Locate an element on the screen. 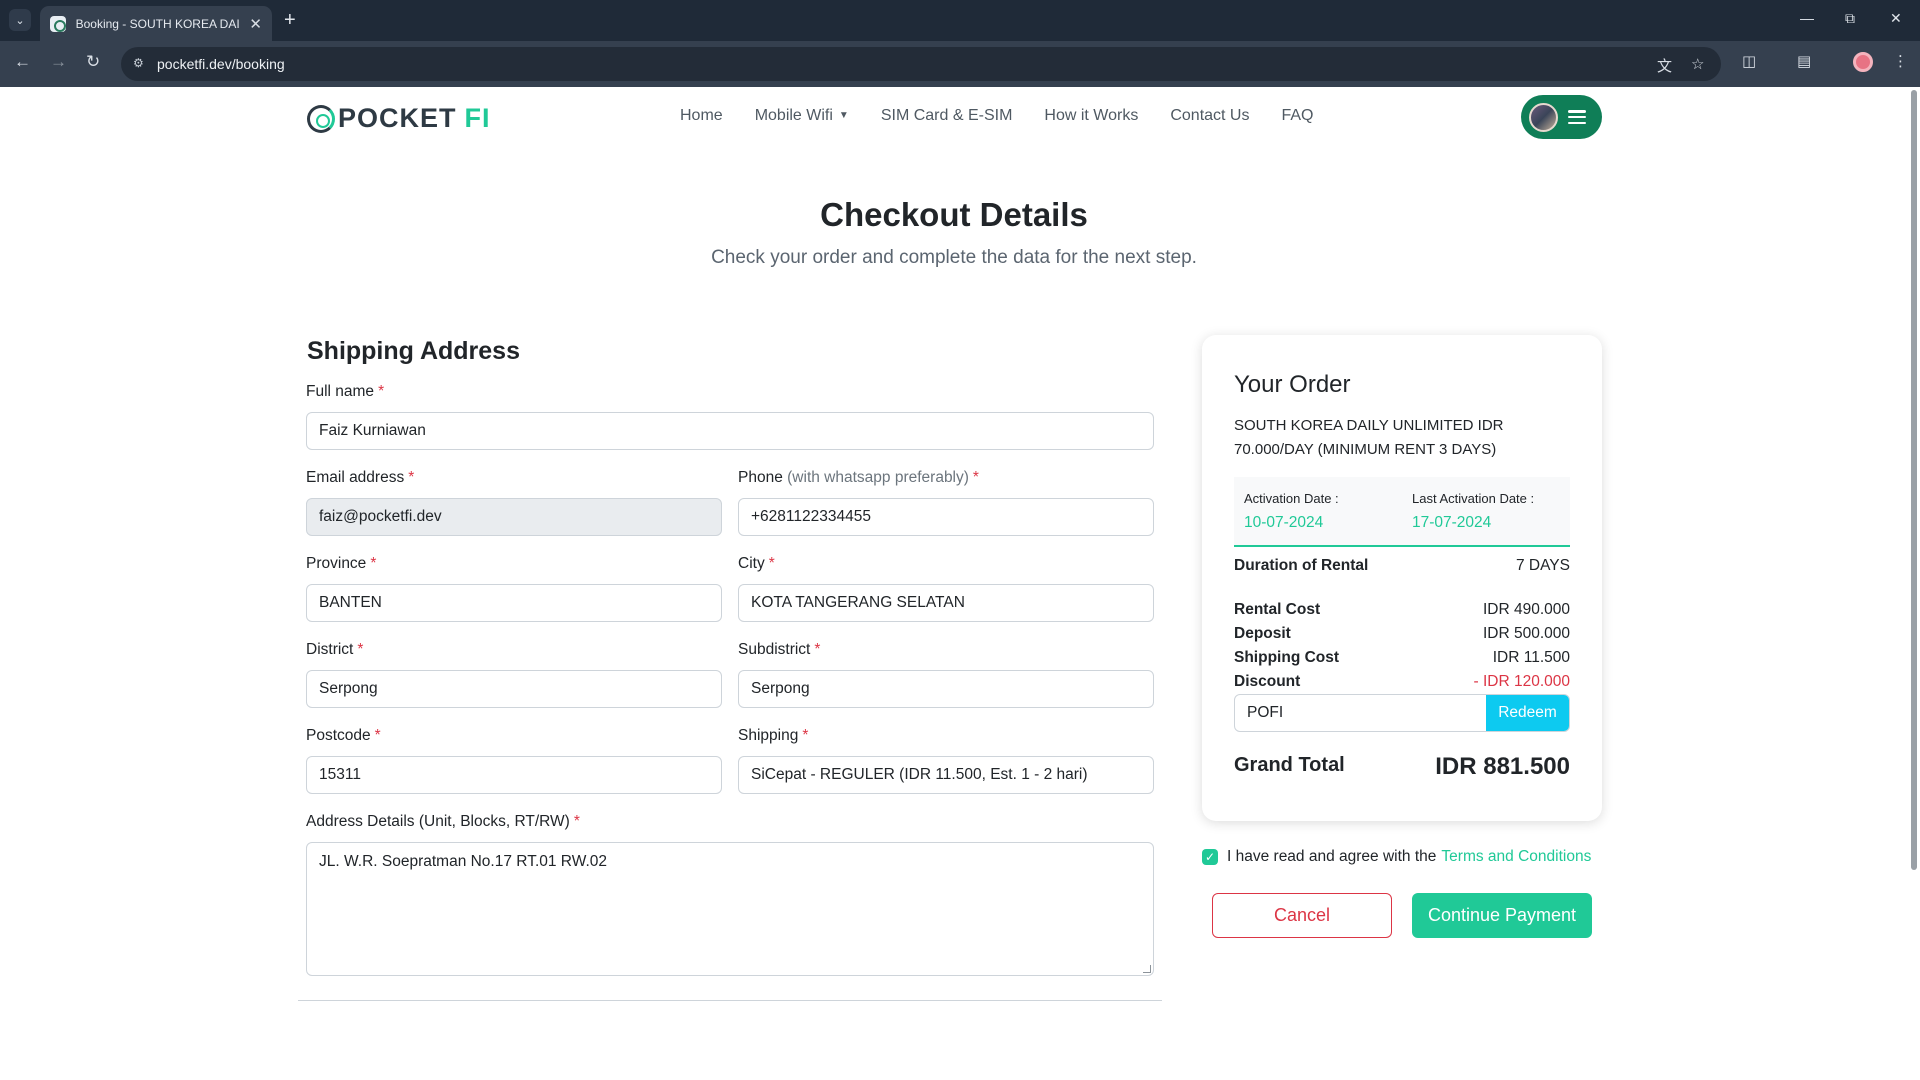 The height and width of the screenshot is (1080, 1920). logo-text: POCKET is located at coordinates (397, 118).